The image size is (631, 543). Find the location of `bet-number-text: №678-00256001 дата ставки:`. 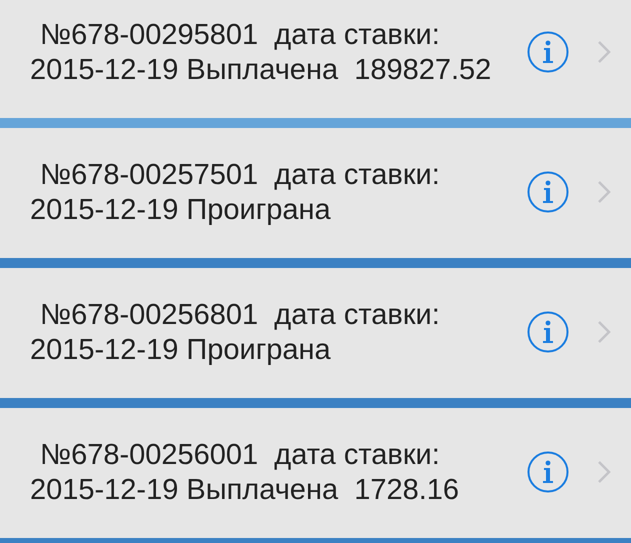

bet-number-text: №678-00256001 дата ставки: is located at coordinates (239, 455).